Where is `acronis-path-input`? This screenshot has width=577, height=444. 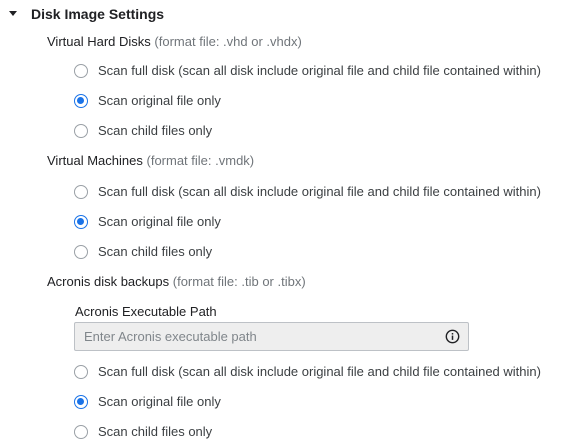
acronis-path-input is located at coordinates (259, 336).